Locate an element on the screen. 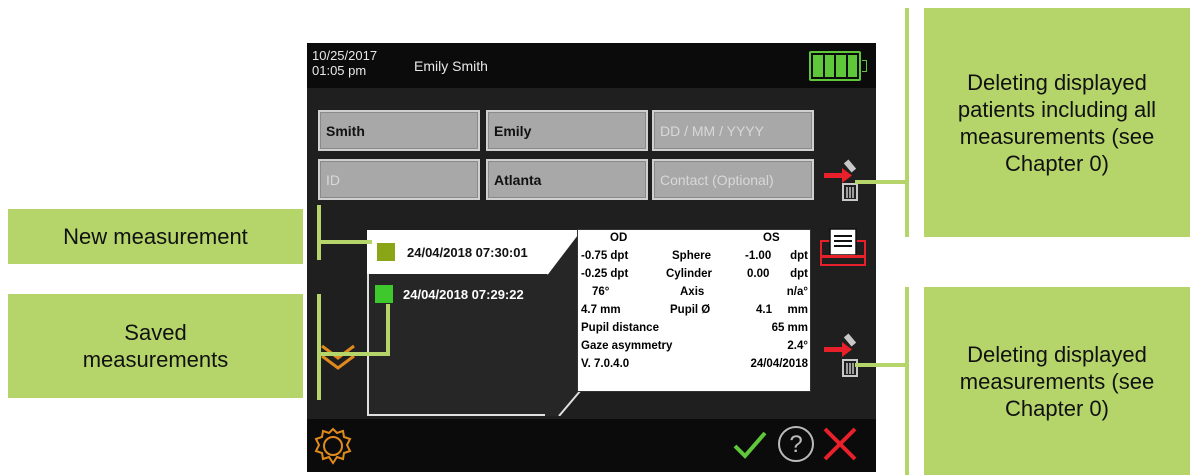  new-measurement-marker is located at coordinates (386, 252).